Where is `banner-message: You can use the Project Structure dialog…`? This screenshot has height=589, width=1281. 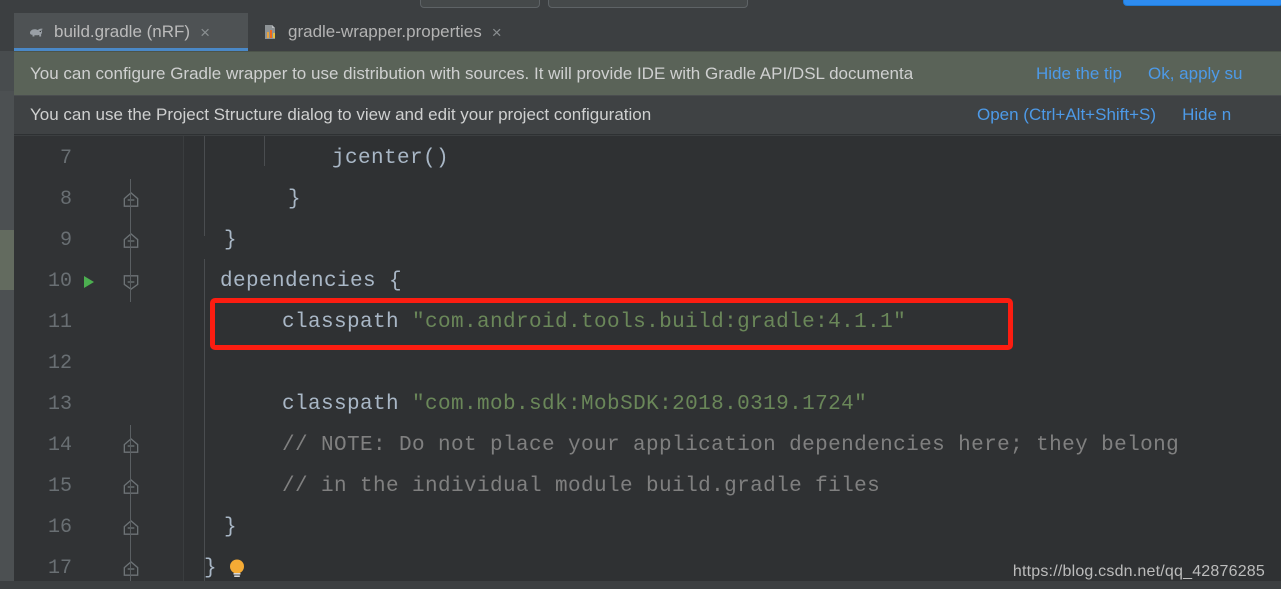 banner-message: You can use the Project Structure dialog… is located at coordinates (341, 114).